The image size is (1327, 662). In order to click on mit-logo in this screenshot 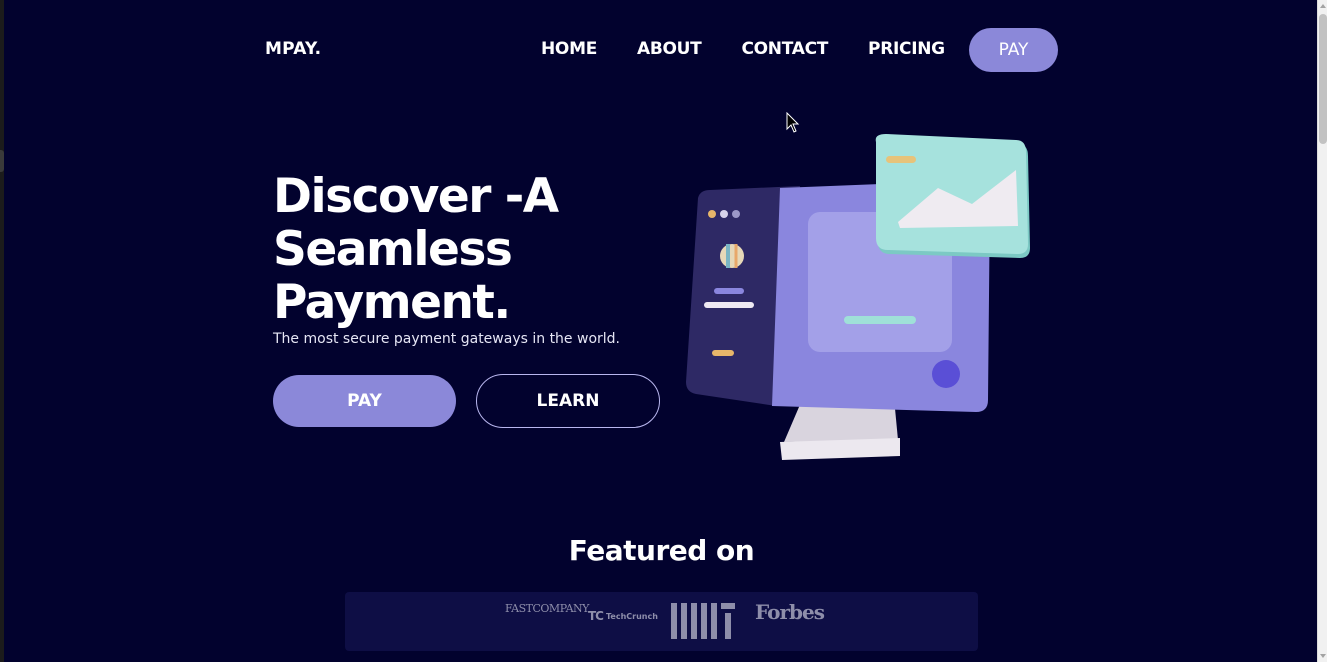, I will do `click(703, 621)`.